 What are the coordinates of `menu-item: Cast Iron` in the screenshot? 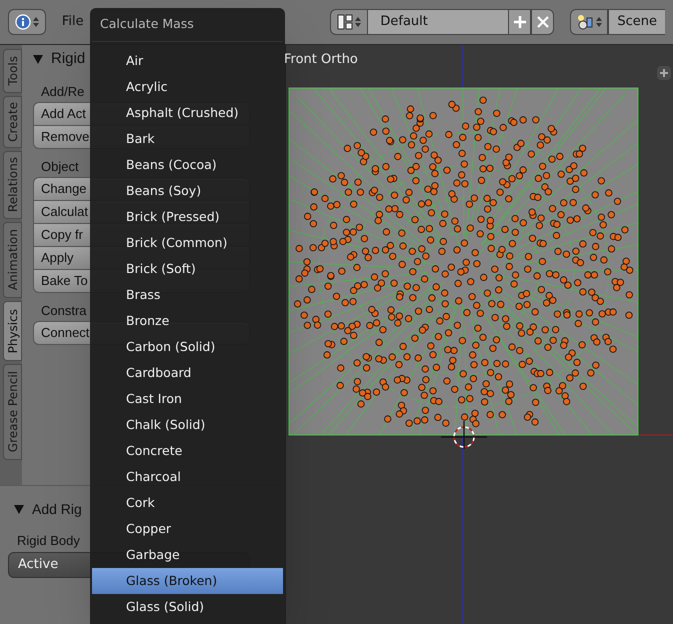 It's located at (187, 399).